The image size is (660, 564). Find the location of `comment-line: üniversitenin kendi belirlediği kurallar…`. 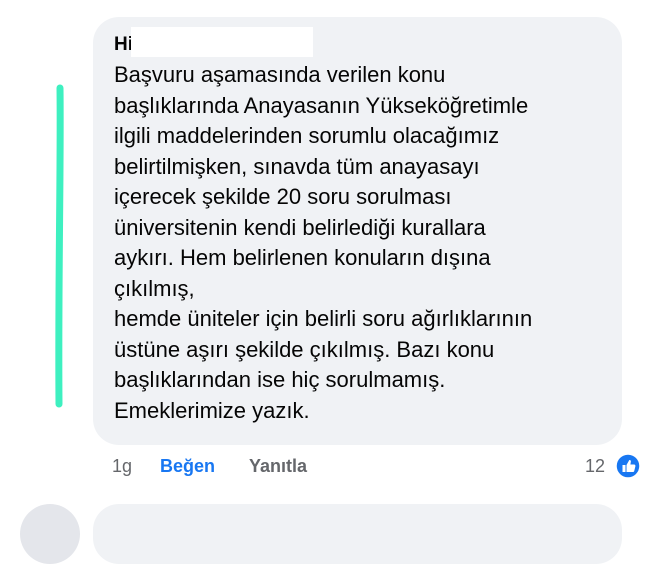

comment-line: üniversitenin kendi belirlediği kurallar… is located at coordinates (300, 227).